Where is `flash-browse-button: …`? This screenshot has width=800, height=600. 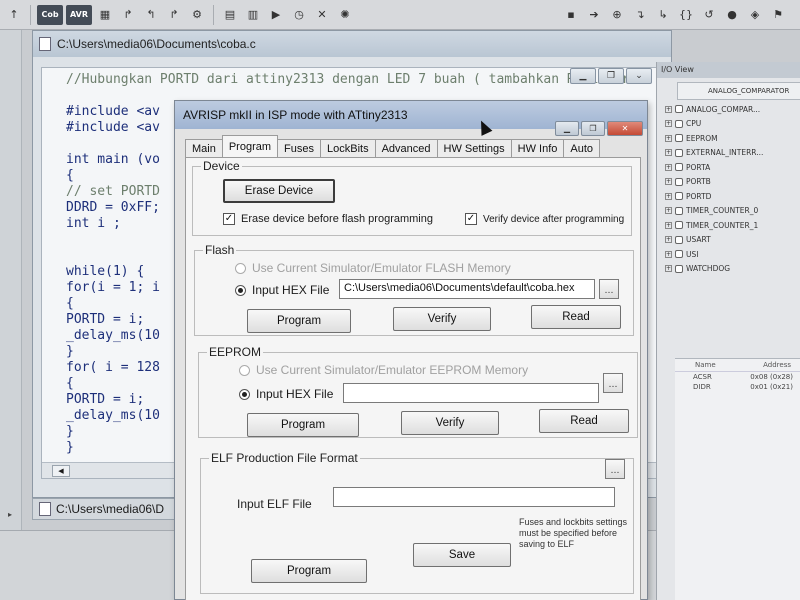
flash-browse-button: … is located at coordinates (609, 289).